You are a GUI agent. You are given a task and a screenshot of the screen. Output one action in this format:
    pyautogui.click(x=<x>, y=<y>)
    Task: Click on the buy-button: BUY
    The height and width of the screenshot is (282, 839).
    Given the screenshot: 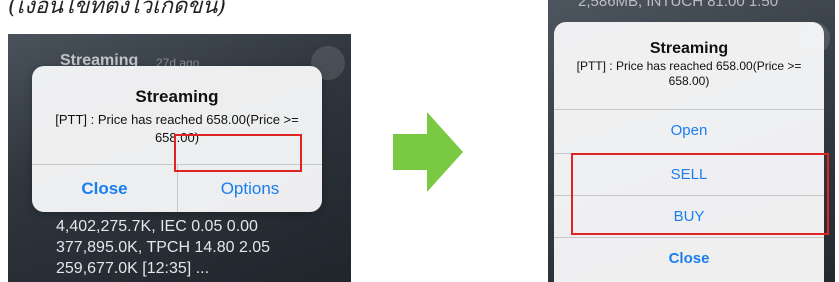 What is the action you would take?
    pyautogui.click(x=689, y=217)
    